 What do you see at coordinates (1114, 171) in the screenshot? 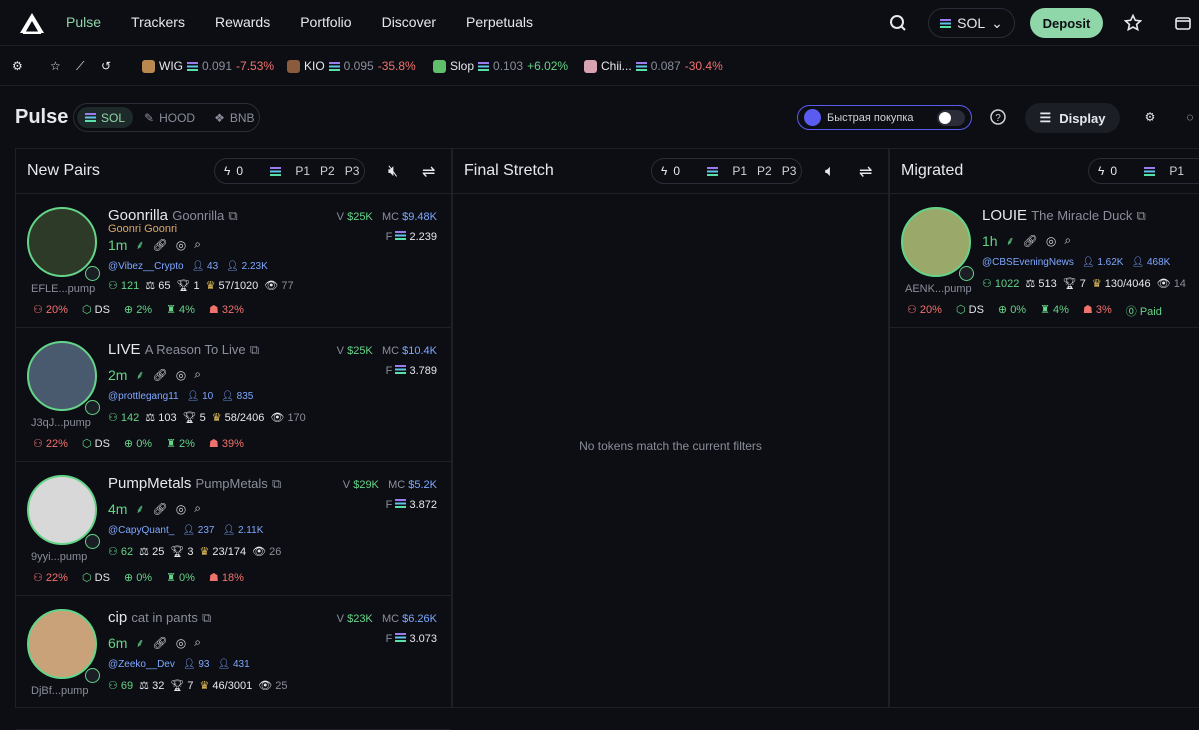
I see `amount-value: 0` at bounding box center [1114, 171].